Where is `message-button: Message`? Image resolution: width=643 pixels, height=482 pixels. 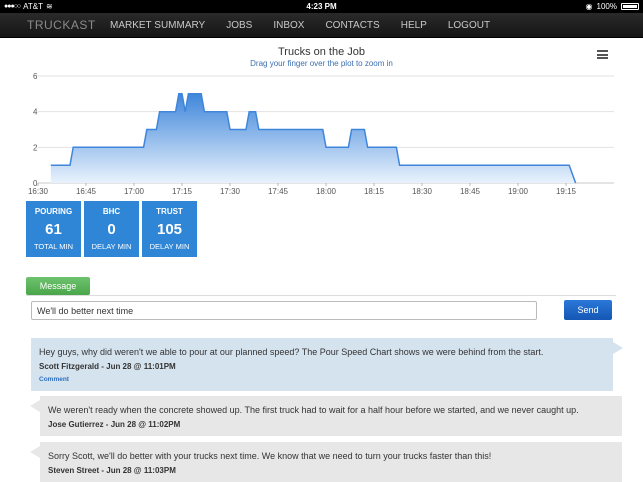 message-button: Message is located at coordinates (58, 286).